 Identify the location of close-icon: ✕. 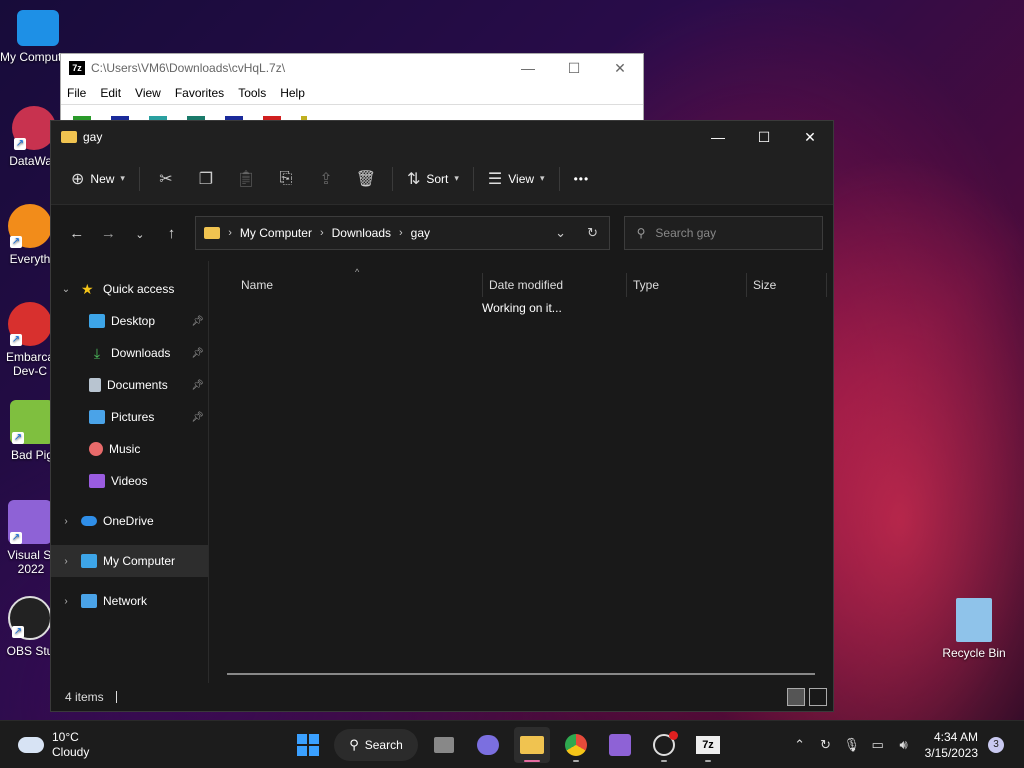
(620, 68).